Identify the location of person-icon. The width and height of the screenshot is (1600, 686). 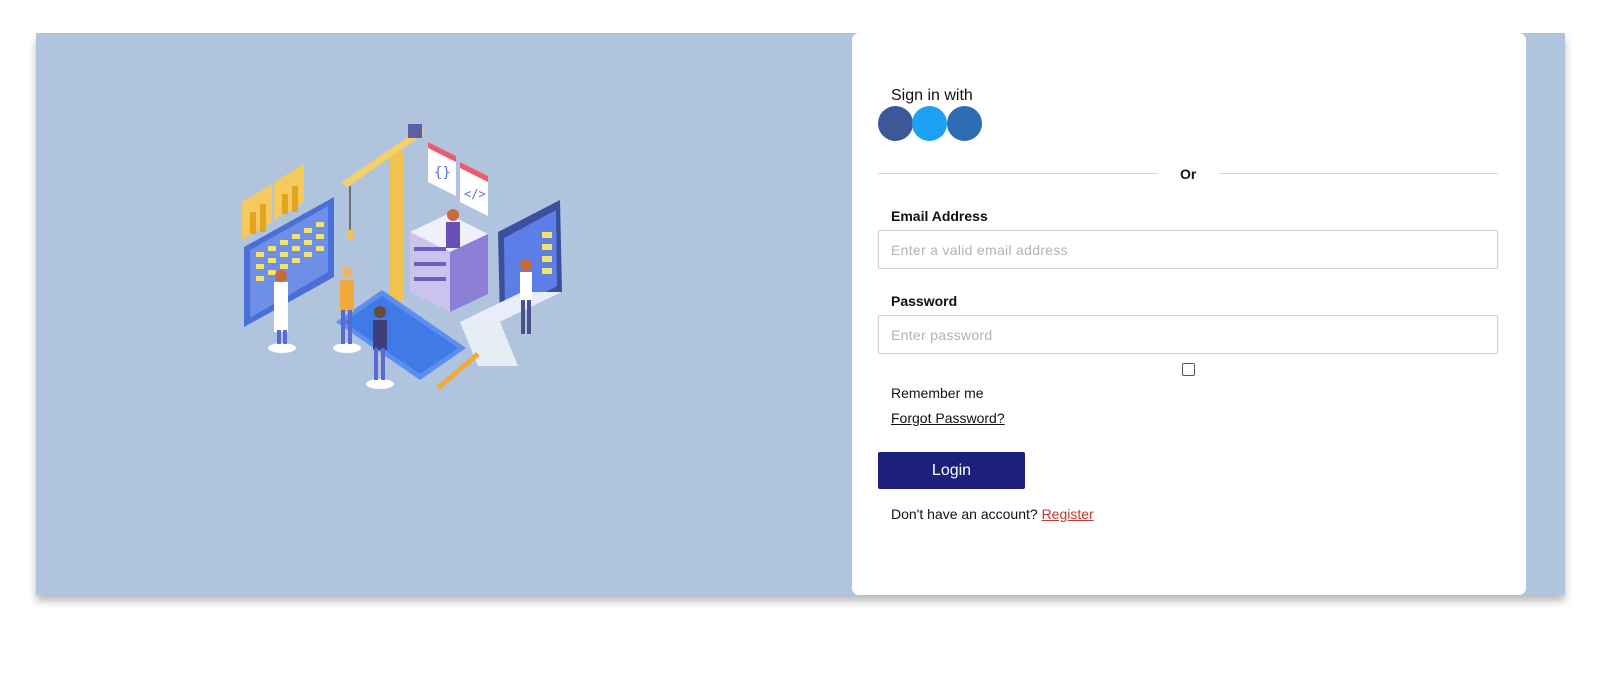
(453, 228).